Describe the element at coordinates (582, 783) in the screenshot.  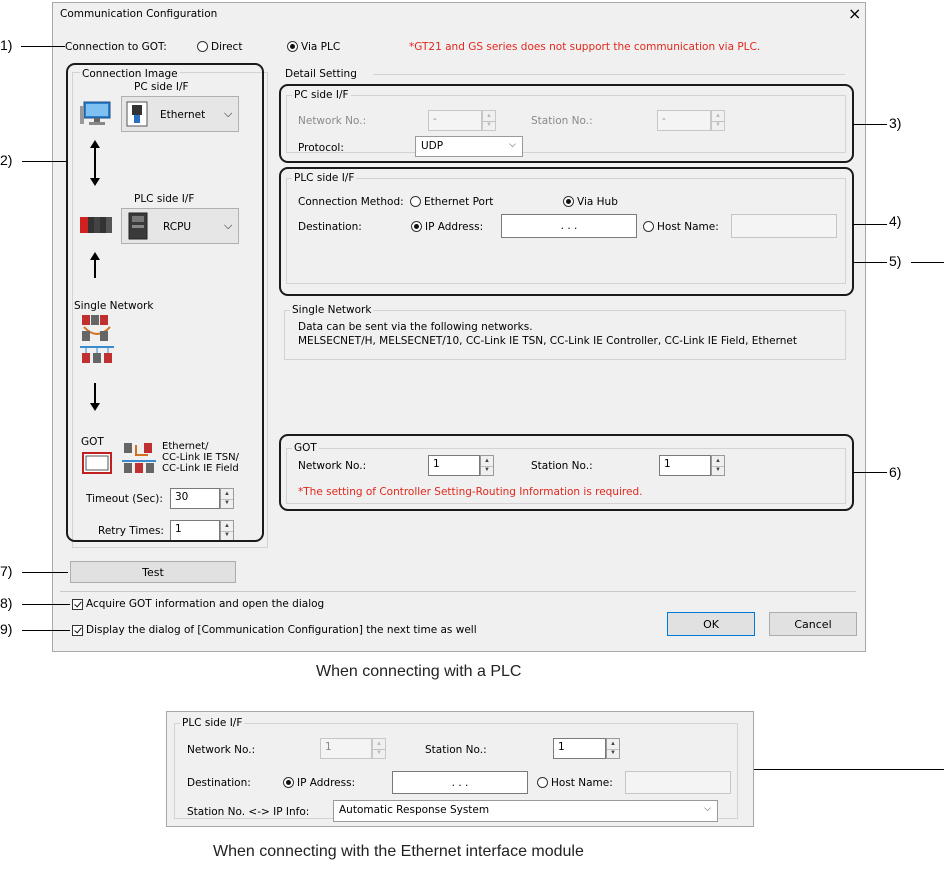
I see `radio-host-name-label-2: Host Name:` at that location.